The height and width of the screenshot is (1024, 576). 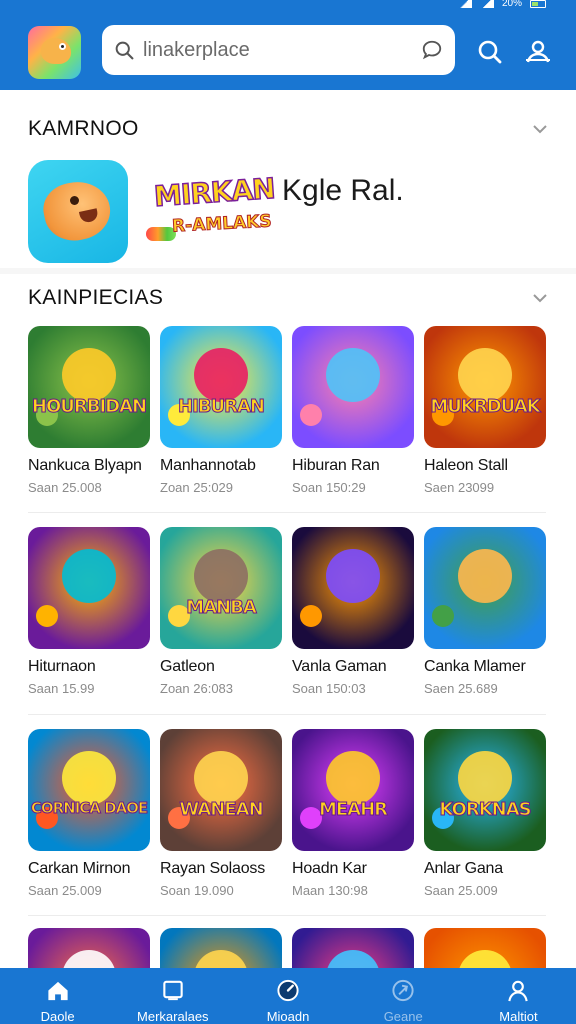 I want to click on nav-label: Merkaralaes, so click(x=173, y=1016).